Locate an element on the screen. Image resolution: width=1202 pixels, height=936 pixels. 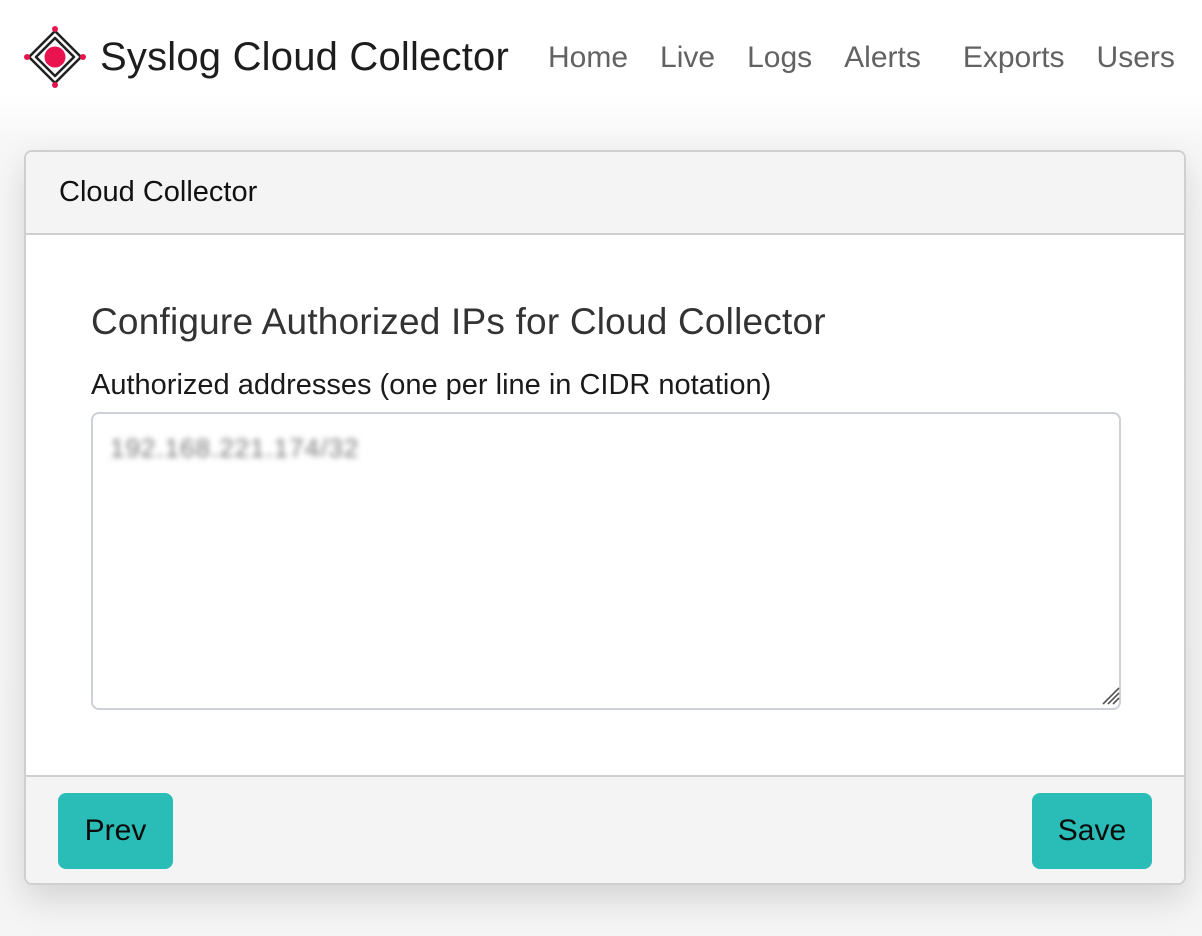
authorized-addresses-value: 192.168.221.174/32 is located at coordinates (235, 448).